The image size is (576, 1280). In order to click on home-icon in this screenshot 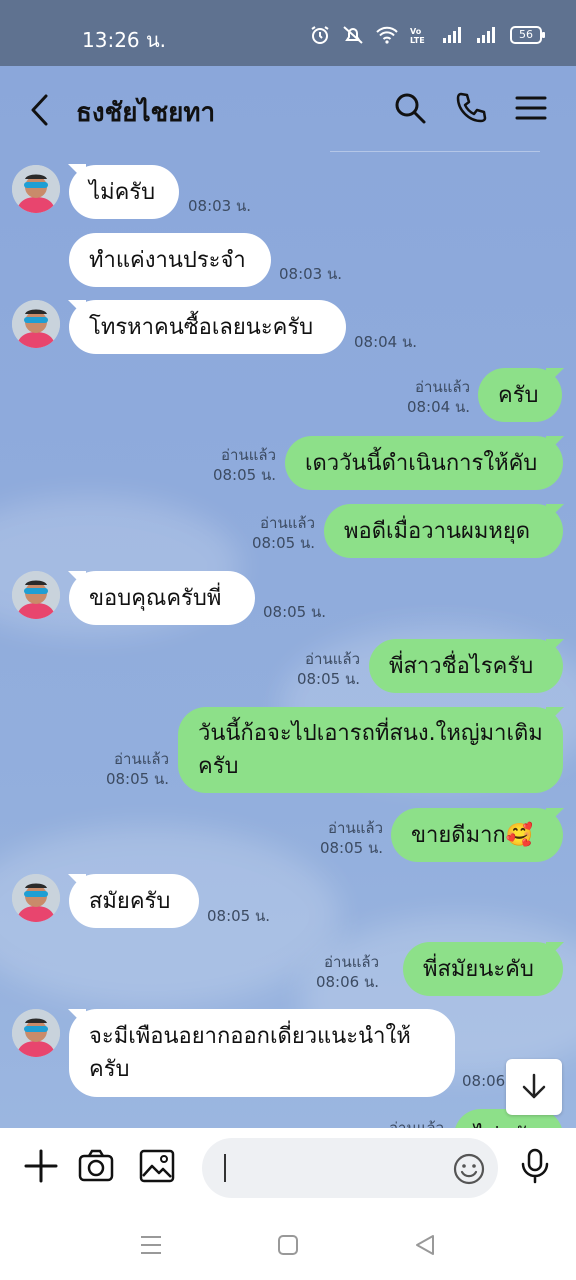, I will do `click(288, 1245)`.